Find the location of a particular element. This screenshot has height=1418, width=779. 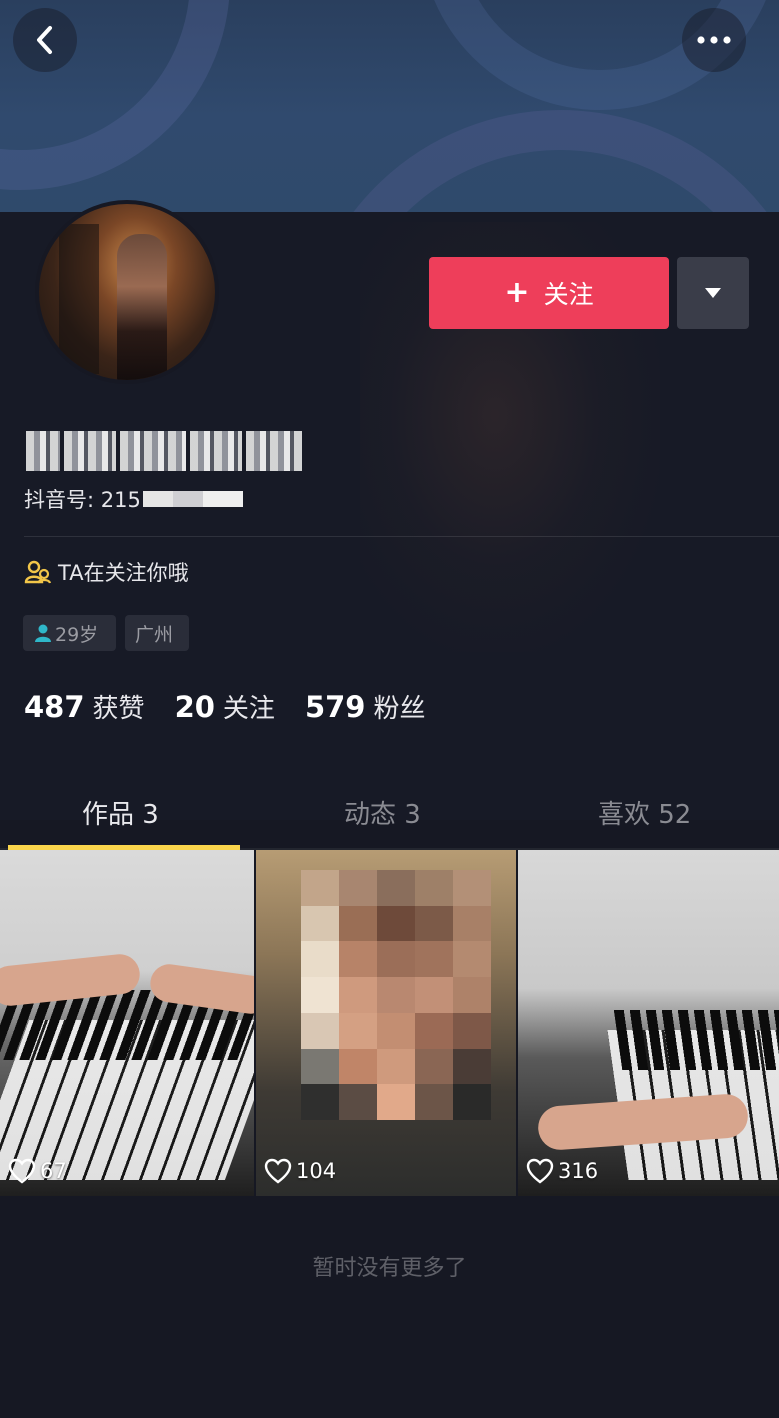

following-stat: 20 关注 is located at coordinates (225, 706).